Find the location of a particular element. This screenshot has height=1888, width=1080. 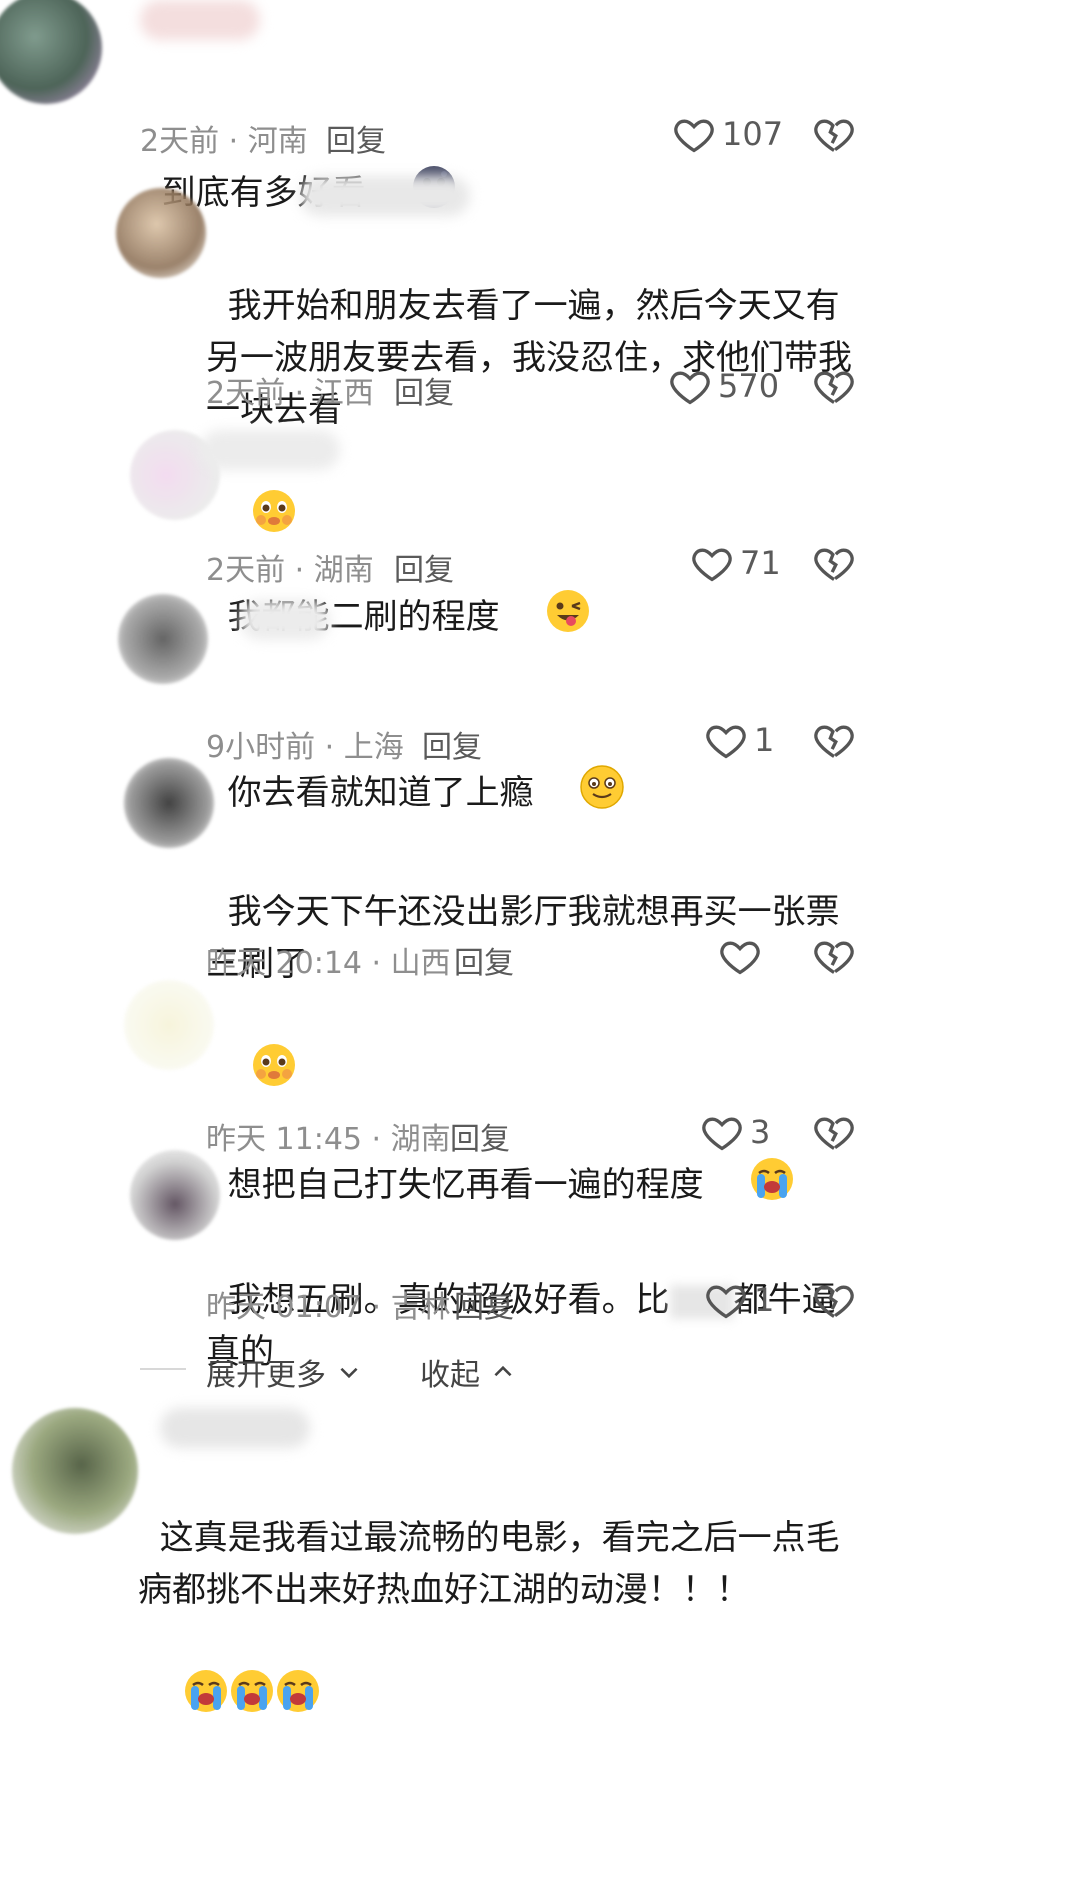

like-button: 3 is located at coordinates (735, 1132).